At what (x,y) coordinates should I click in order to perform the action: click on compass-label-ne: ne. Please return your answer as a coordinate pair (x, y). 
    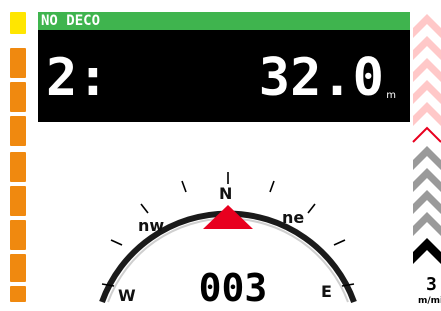
    Looking at the image, I should click on (293, 217).